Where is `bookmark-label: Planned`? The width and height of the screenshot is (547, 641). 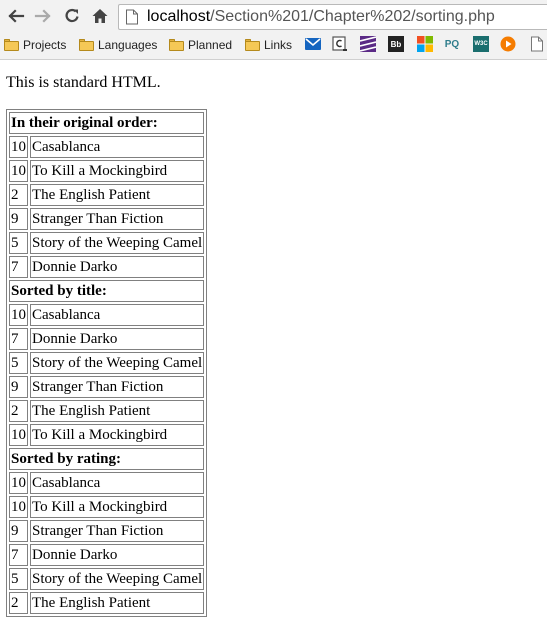
bookmark-label: Planned is located at coordinates (210, 45).